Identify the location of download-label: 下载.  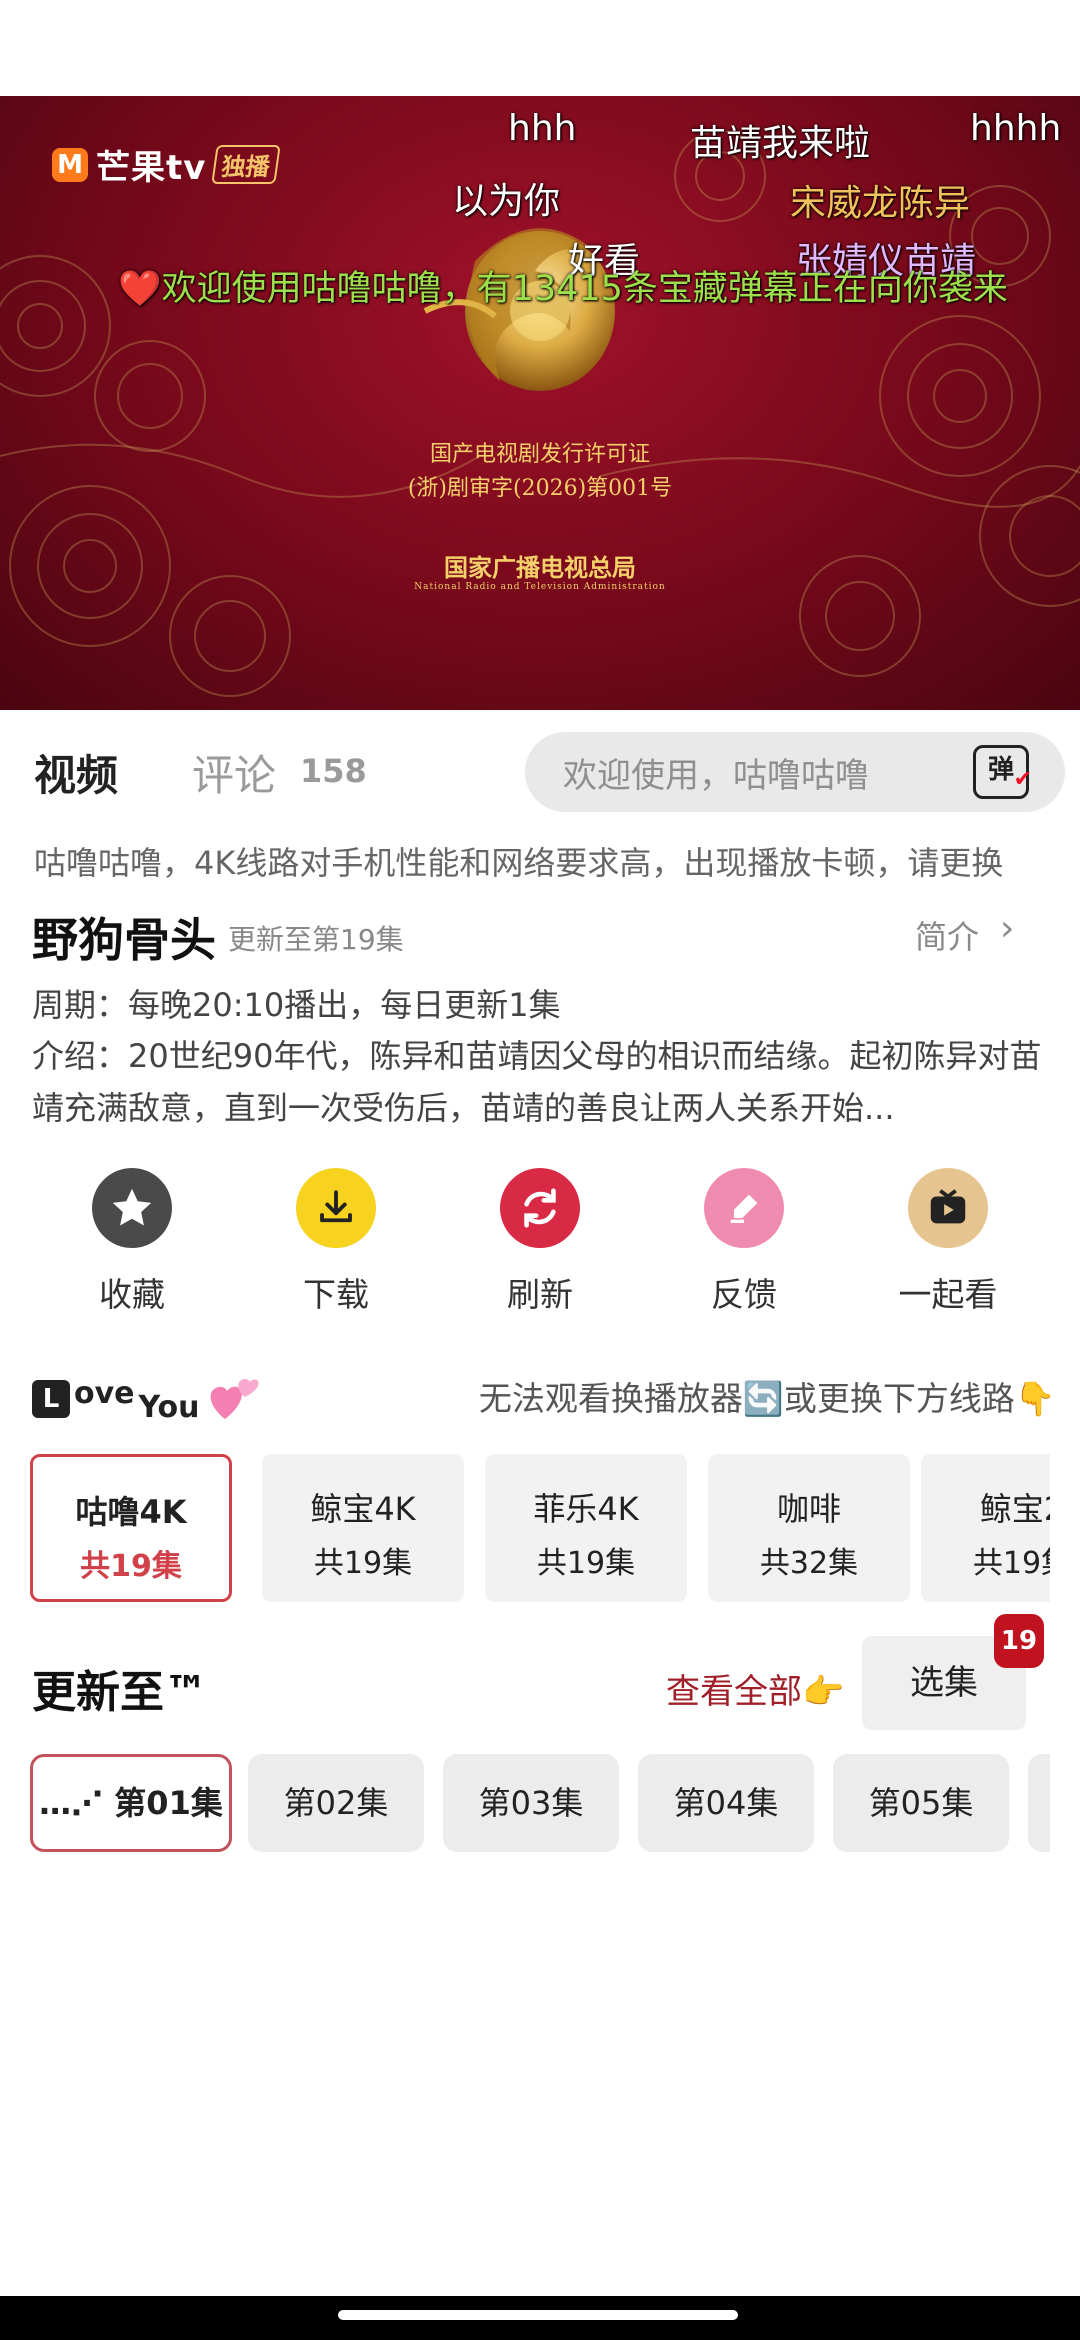
(336, 1294).